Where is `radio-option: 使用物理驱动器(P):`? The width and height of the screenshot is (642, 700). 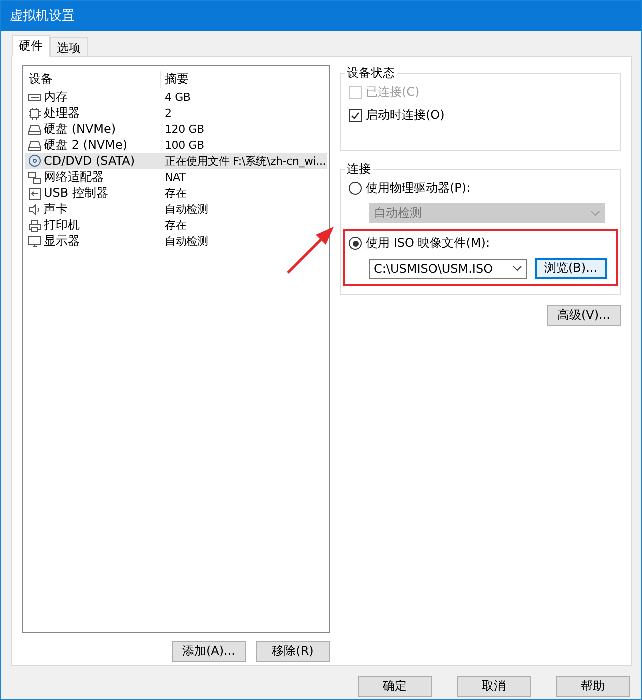
radio-option: 使用物理驱动器(P): is located at coordinates (480, 188).